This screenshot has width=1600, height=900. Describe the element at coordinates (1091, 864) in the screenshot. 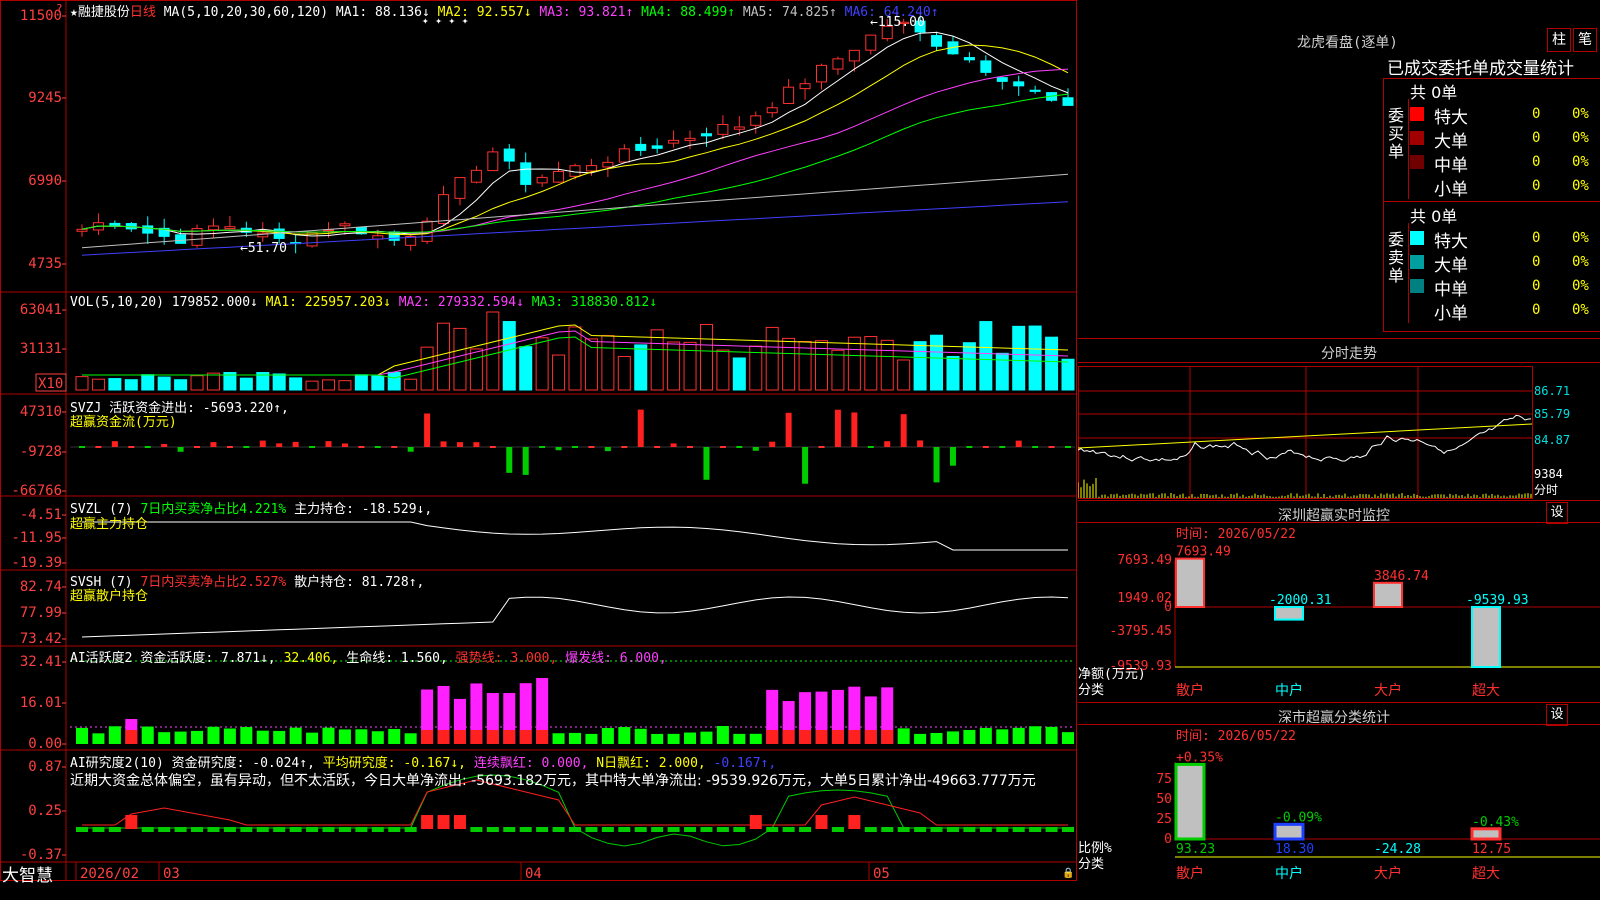

I see `sz2-xlabel: 分类` at that location.